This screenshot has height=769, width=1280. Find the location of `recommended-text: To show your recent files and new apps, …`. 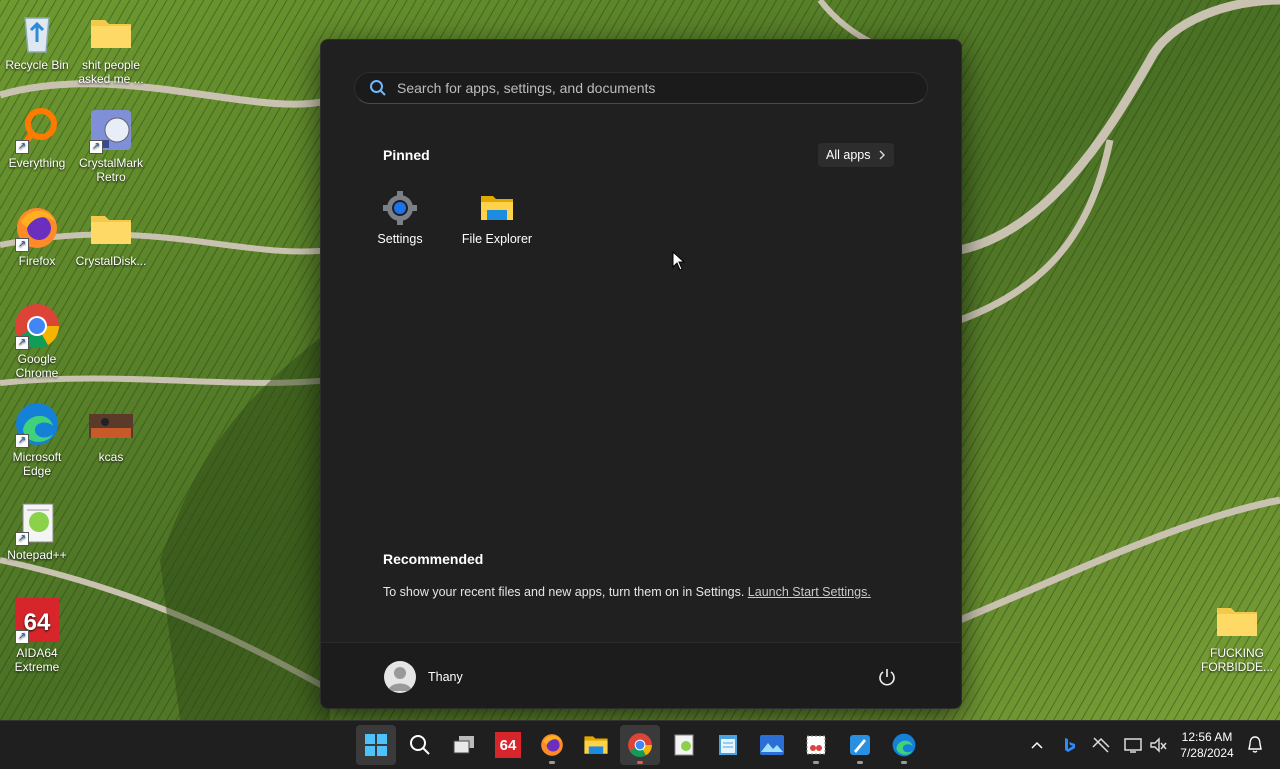

recommended-text: To show your recent files and new apps, … is located at coordinates (564, 592).